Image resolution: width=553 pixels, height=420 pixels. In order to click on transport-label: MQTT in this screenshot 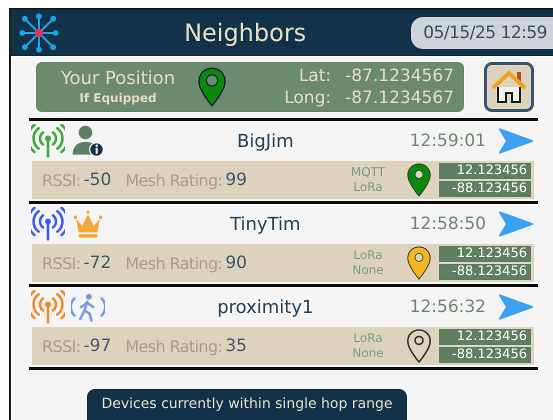, I will do `click(368, 172)`.